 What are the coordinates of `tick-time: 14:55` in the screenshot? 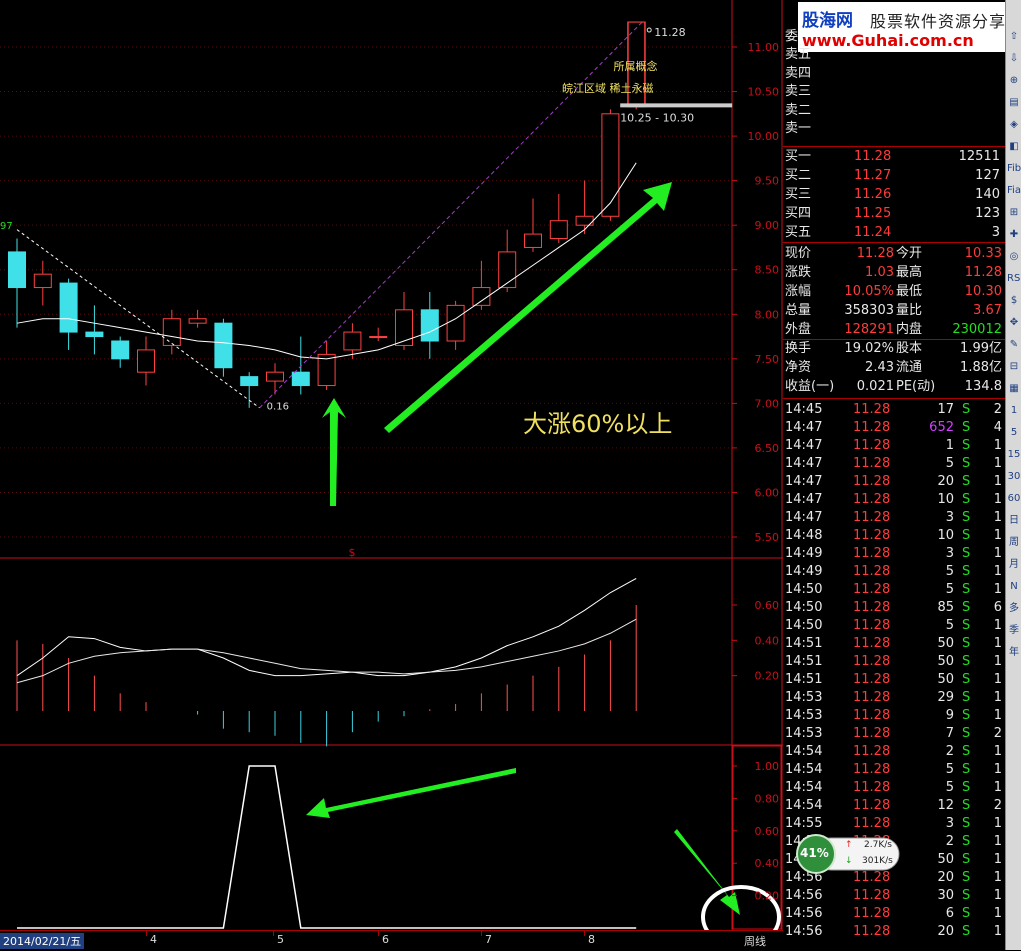 It's located at (804, 823).